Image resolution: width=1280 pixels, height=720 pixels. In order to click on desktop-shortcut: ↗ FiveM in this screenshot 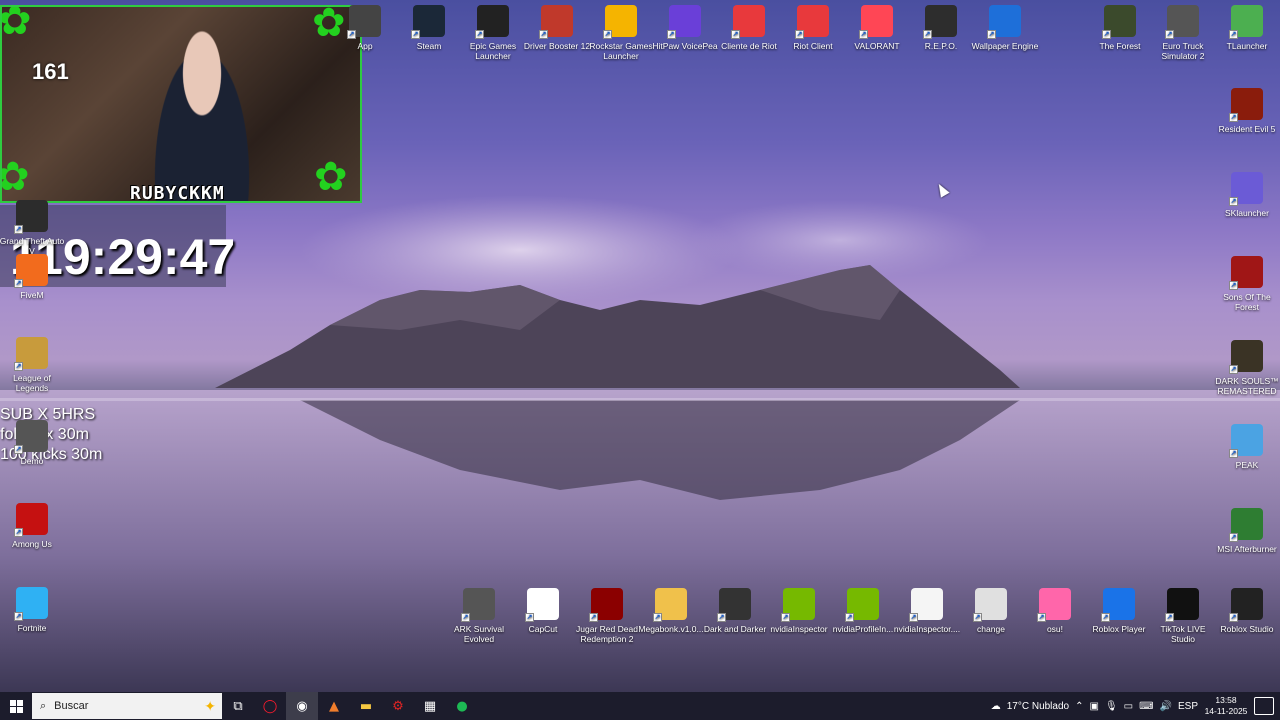, I will do `click(33, 277)`.